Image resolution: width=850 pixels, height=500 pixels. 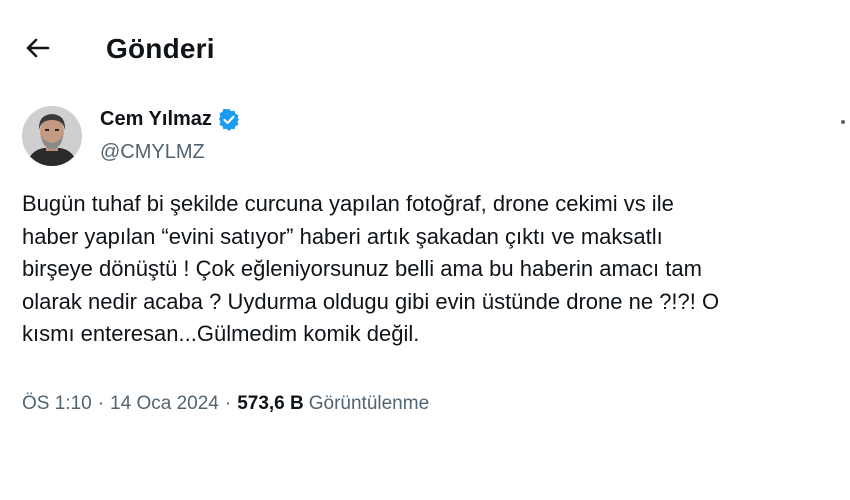 I want to click on author-name-row: Cem Yılmaz, so click(x=170, y=119).